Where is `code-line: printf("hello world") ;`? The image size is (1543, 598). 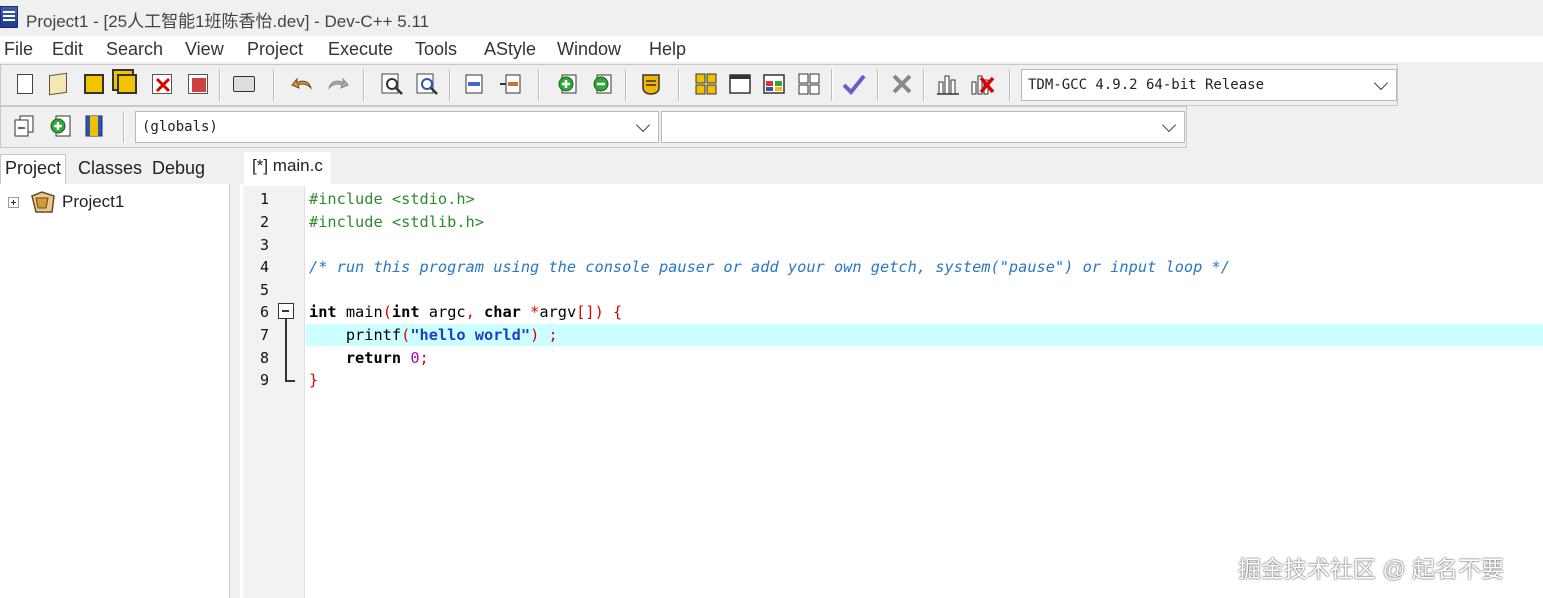
code-line: printf("hello world") ; is located at coordinates (433, 335).